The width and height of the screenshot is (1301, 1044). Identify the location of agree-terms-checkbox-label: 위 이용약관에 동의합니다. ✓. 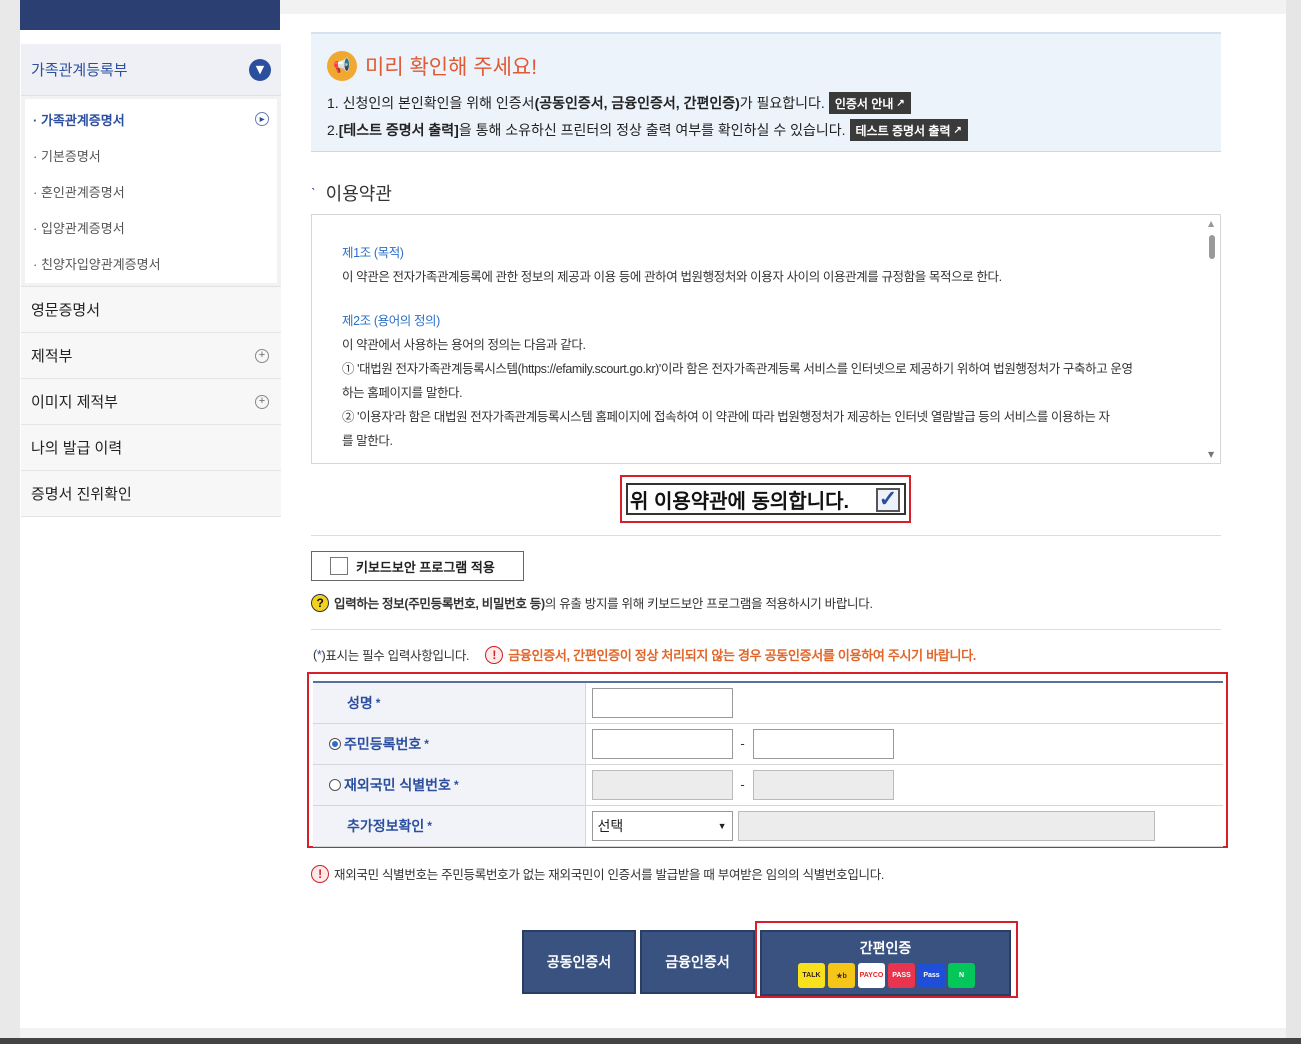
(766, 499).